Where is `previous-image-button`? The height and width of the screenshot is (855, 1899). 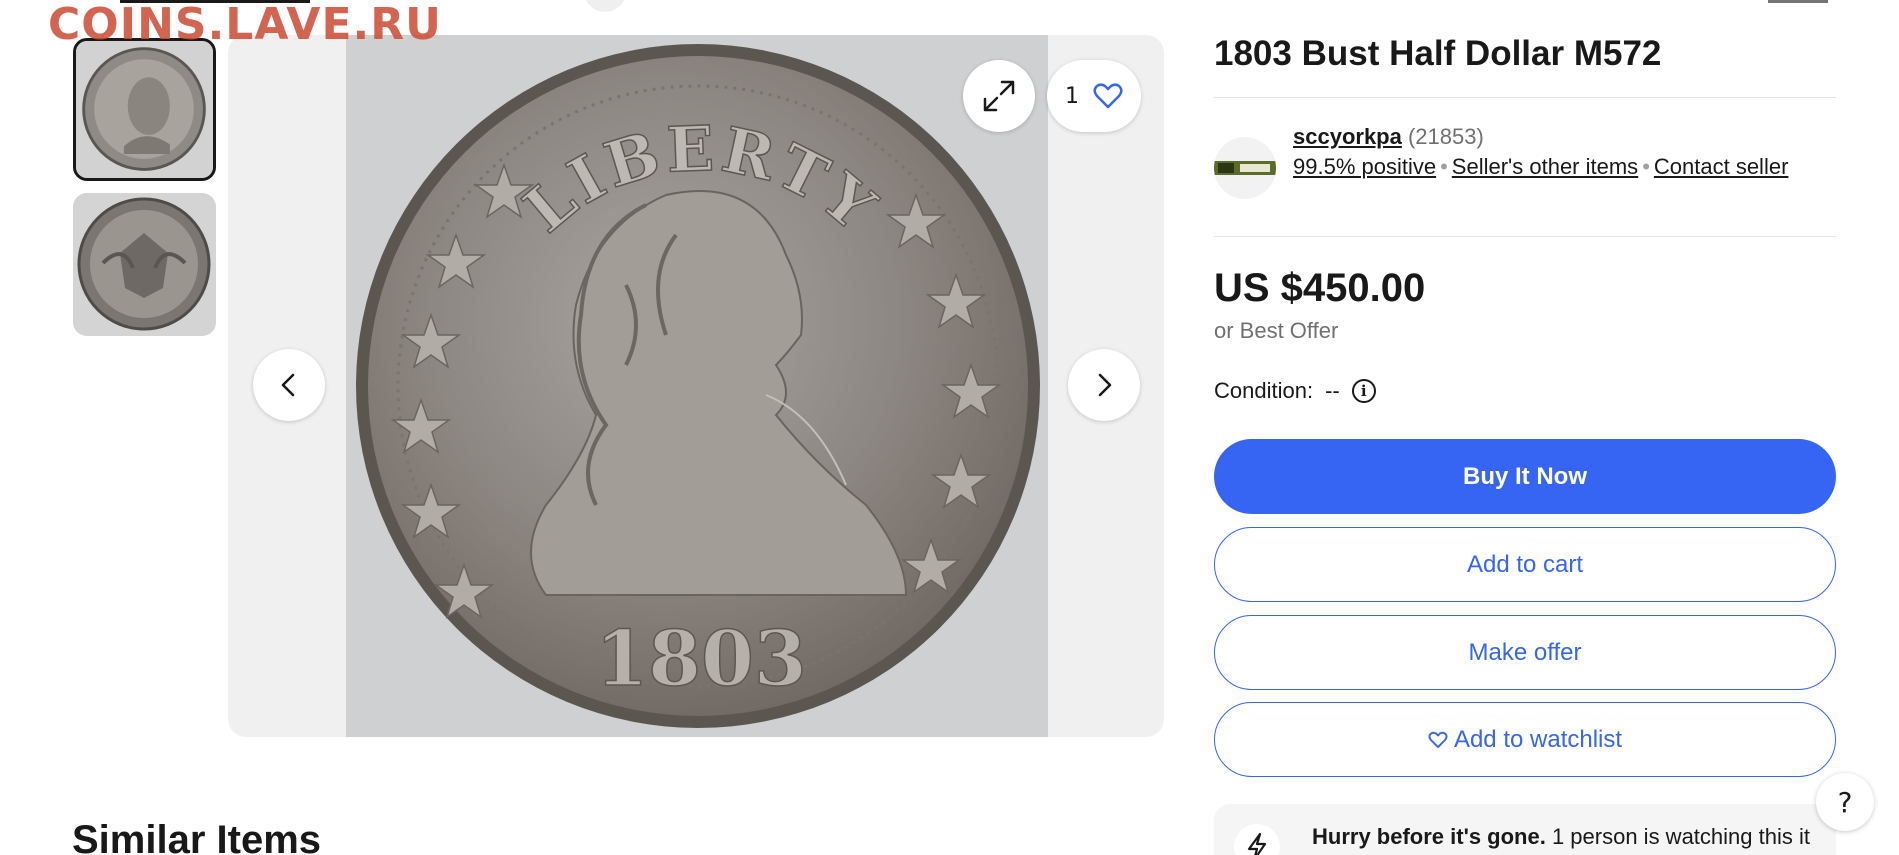
previous-image-button is located at coordinates (289, 385).